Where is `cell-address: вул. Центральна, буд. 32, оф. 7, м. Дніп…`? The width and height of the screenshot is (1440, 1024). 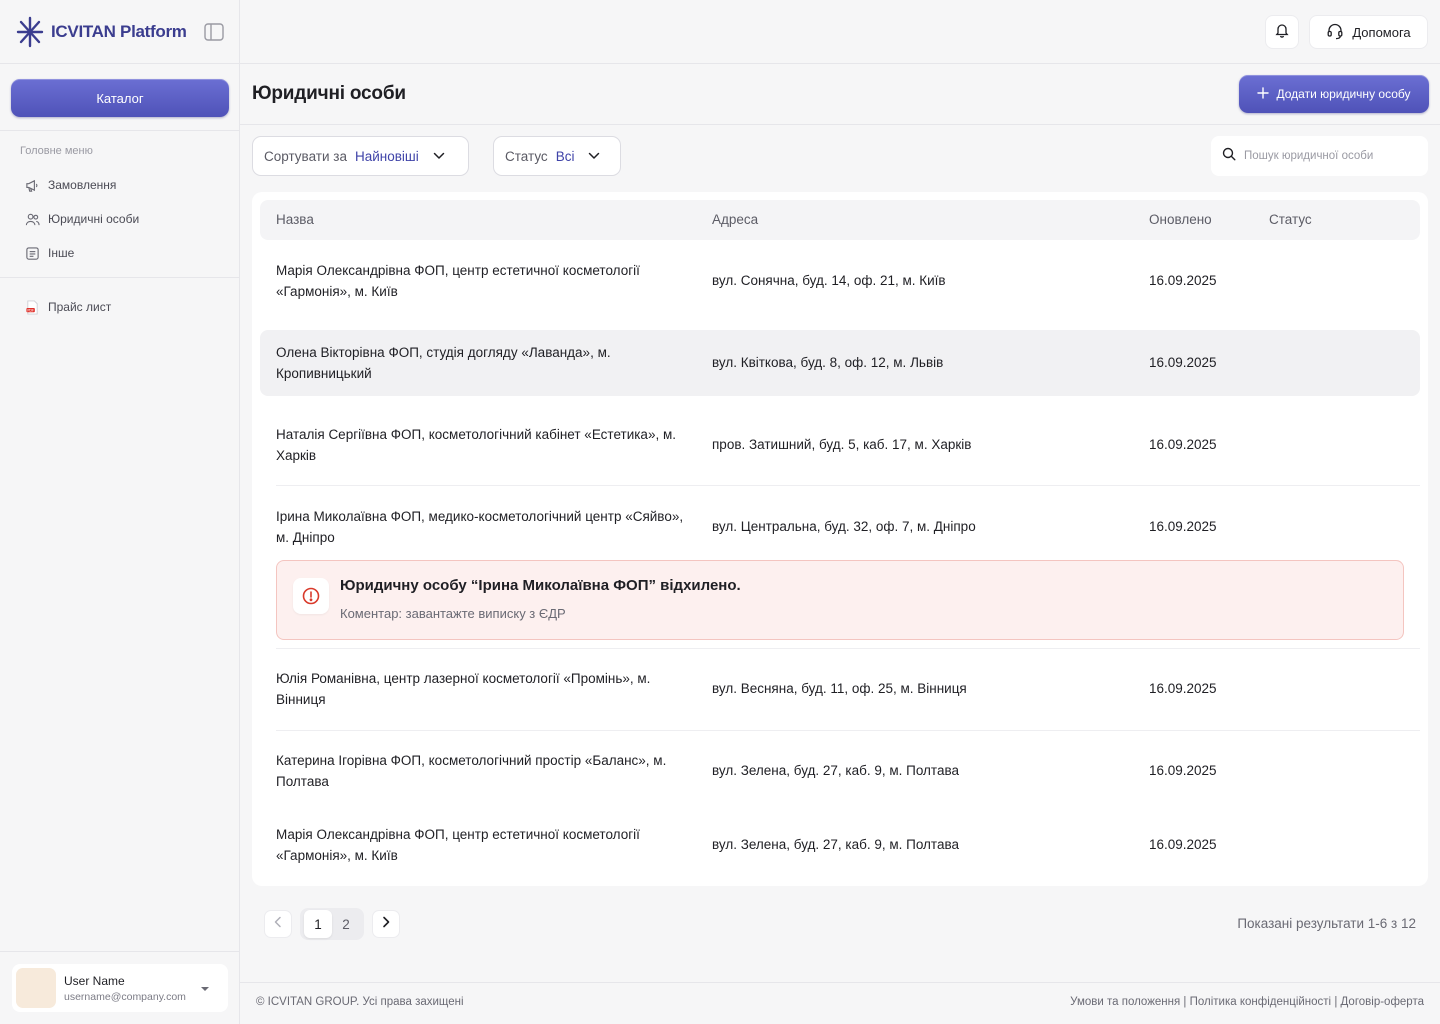
cell-address: вул. Центральна, буд. 32, оф. 7, м. Дніп… is located at coordinates (844, 526).